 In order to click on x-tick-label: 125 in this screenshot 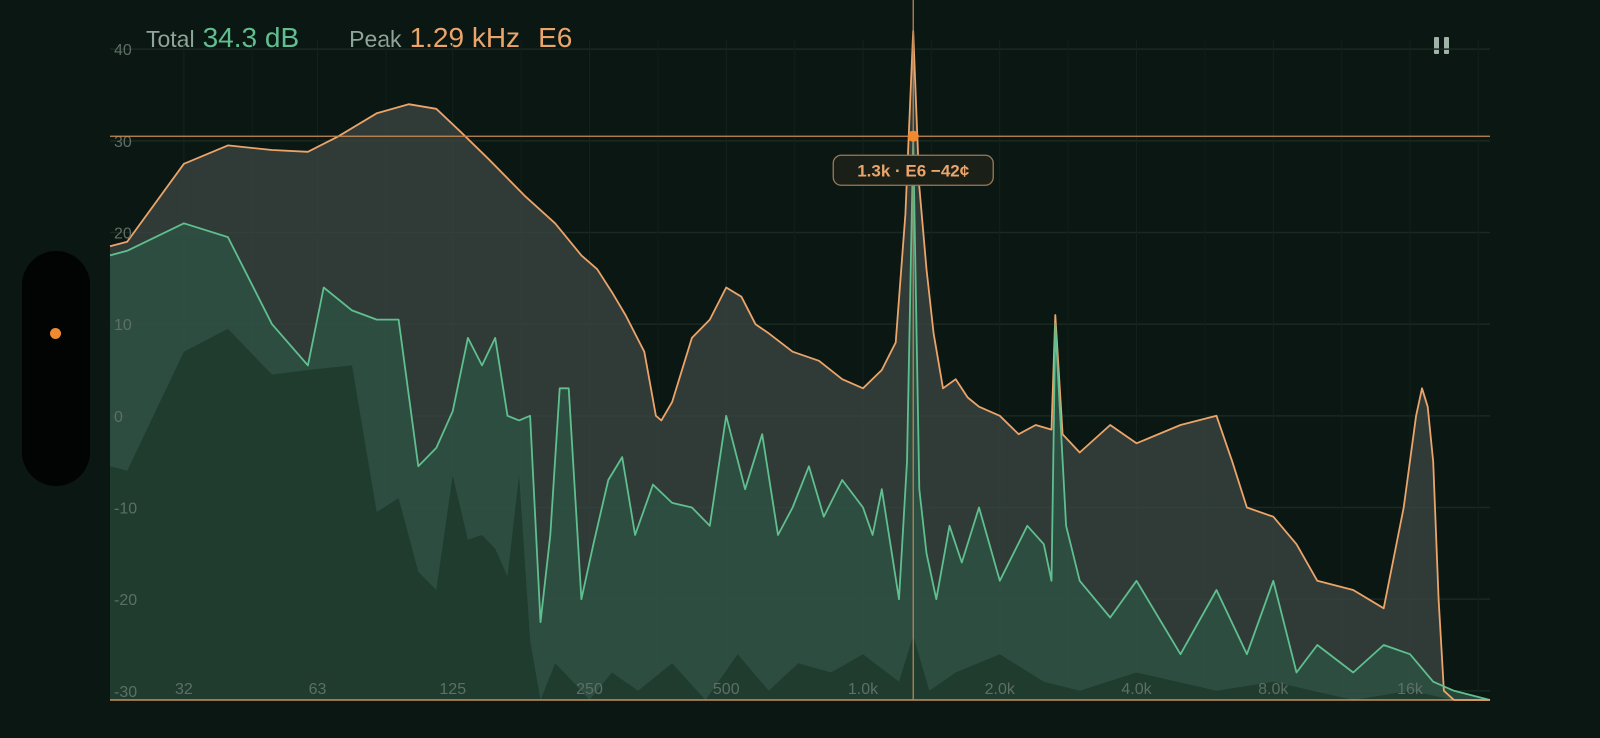, I will do `click(452, 689)`.